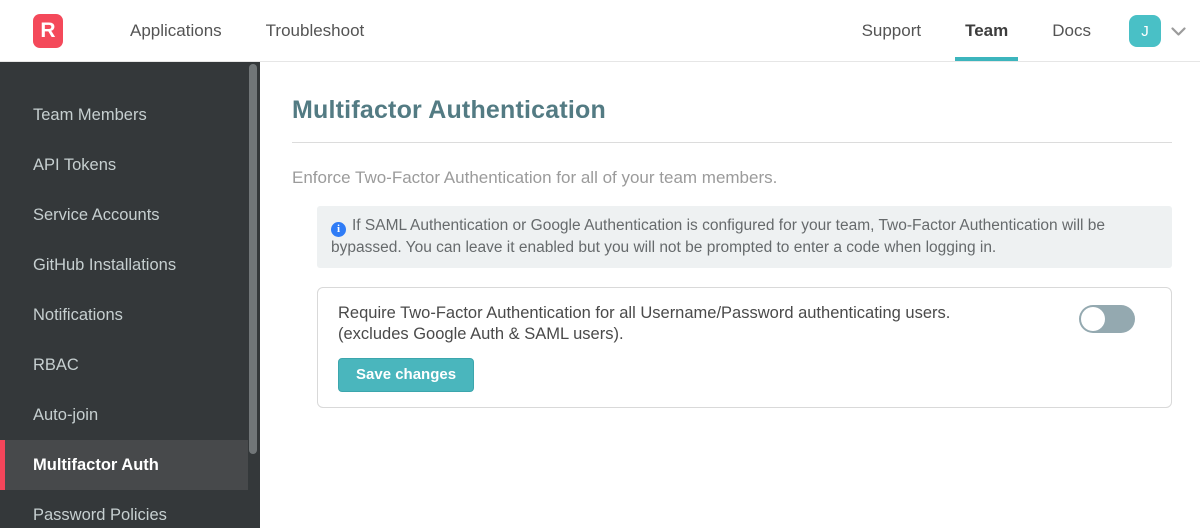 Image resolution: width=1200 pixels, height=528 pixels. Describe the element at coordinates (338, 229) in the screenshot. I see `info-icon: i` at that location.